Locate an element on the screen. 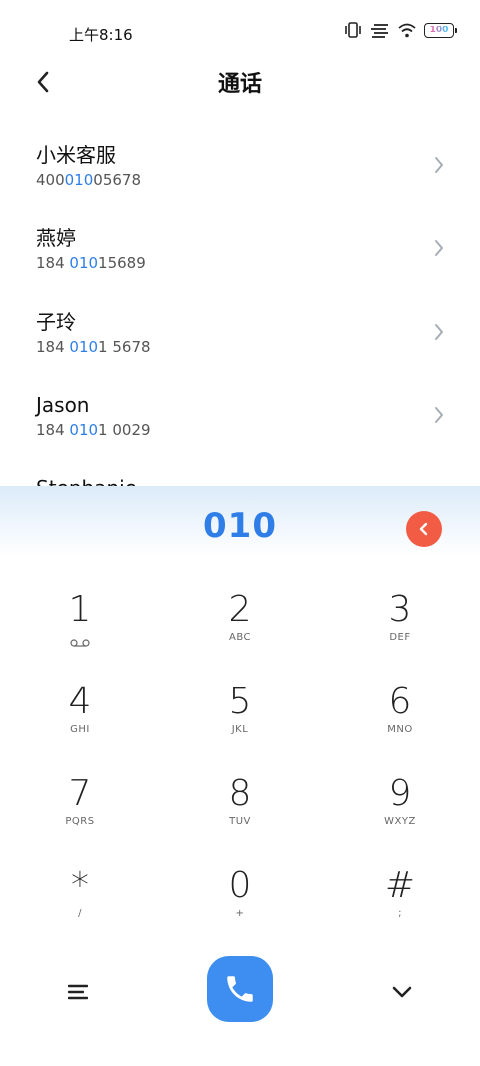  key-star: * / is located at coordinates (80, 906).